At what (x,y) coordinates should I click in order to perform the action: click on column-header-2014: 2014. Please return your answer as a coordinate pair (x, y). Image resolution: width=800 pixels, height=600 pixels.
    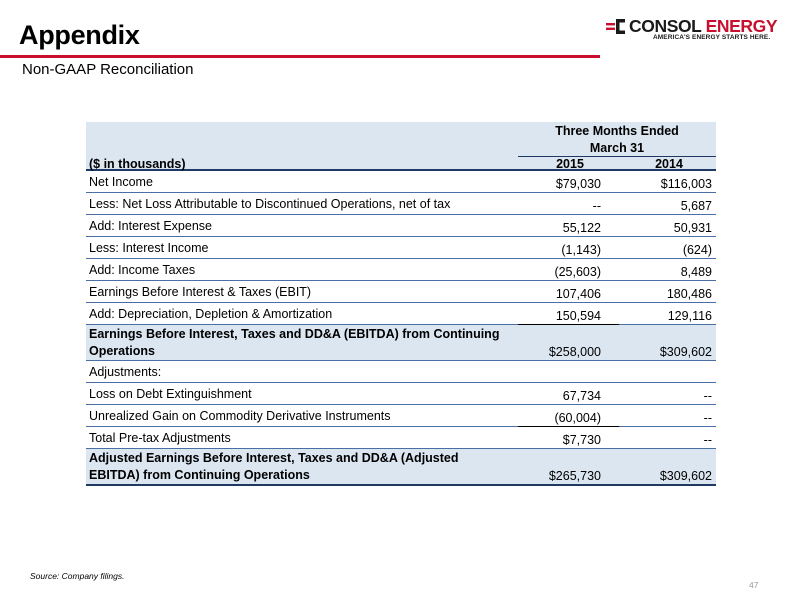
    Looking at the image, I should click on (669, 164).